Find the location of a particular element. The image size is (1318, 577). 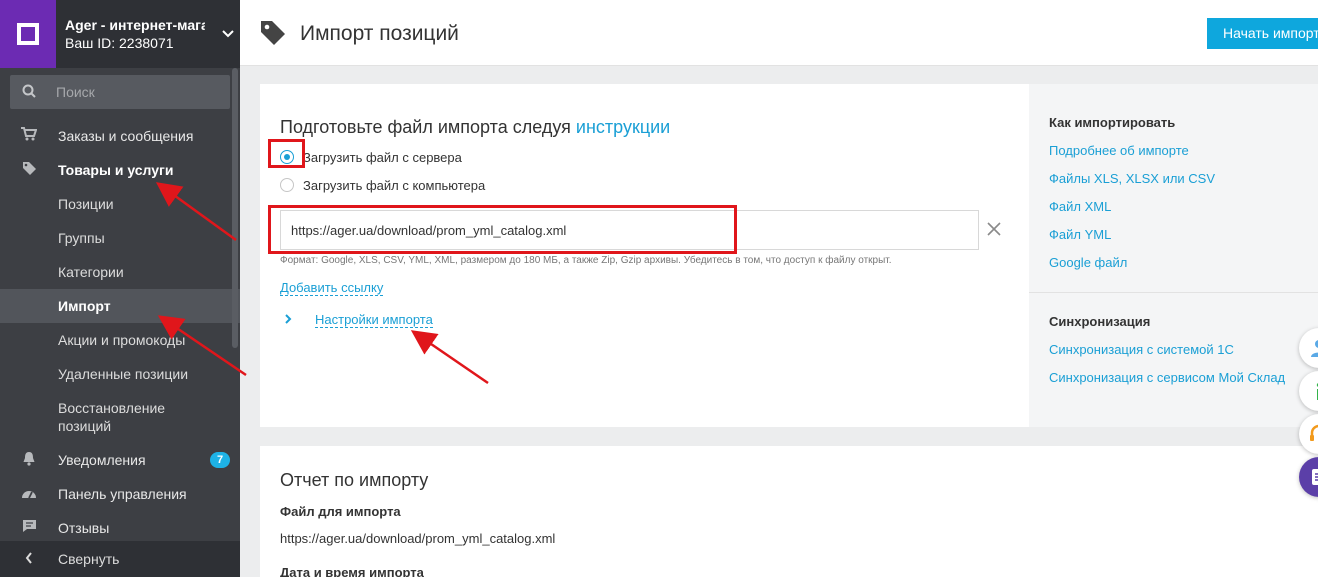

divider is located at coordinates (1173, 292).